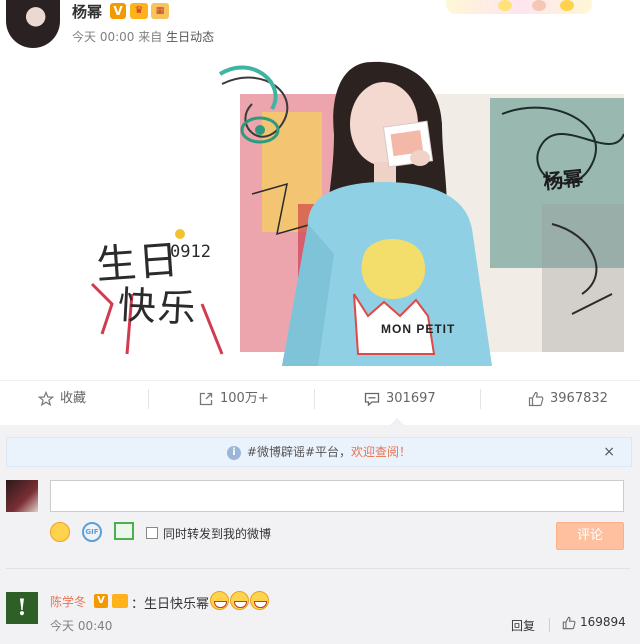 This screenshot has width=640, height=644. Describe the element at coordinates (157, 307) in the screenshot. I see `image-text-happy: 快乐` at that location.